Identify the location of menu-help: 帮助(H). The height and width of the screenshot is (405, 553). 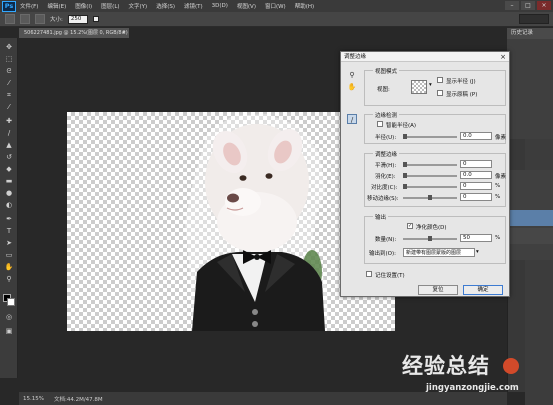
(304, 6).